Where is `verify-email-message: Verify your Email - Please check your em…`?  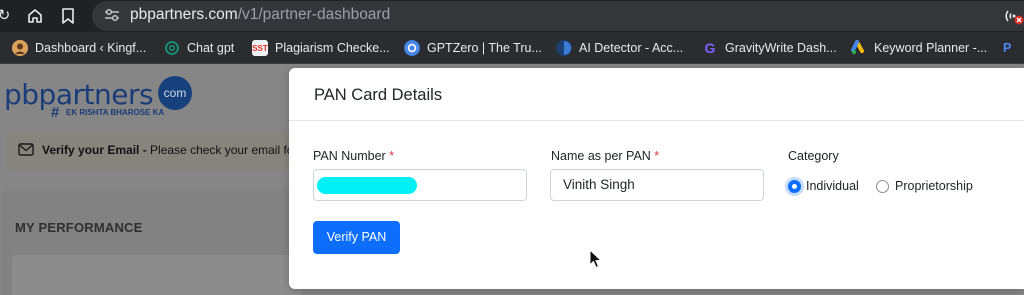
verify-email-message: Verify your Email - Please check your em… is located at coordinates (169, 150).